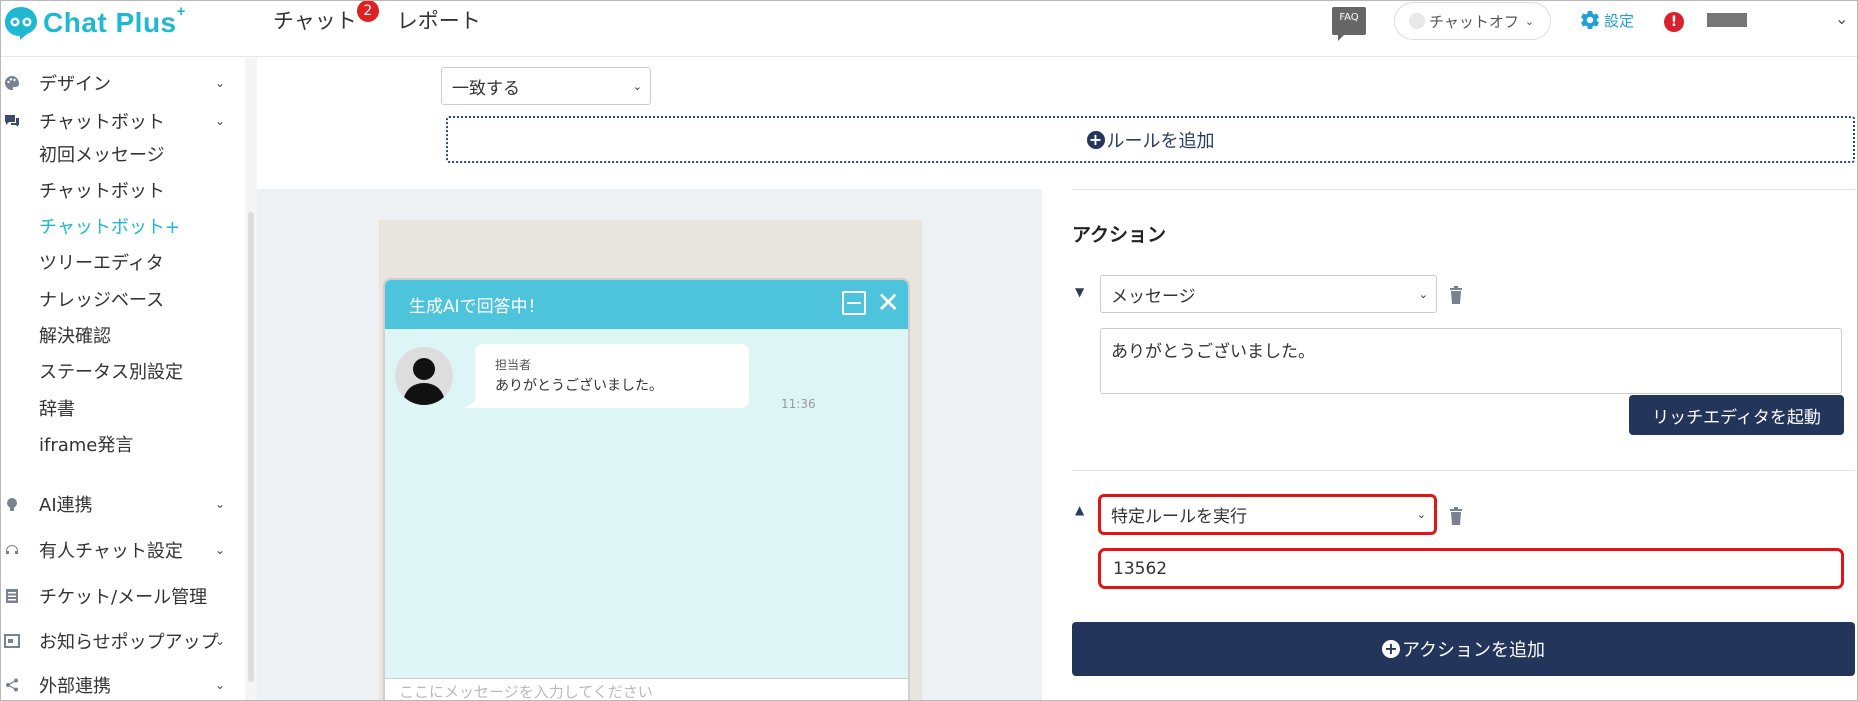 The width and height of the screenshot is (1858, 701). Describe the element at coordinates (1179, 517) in the screenshot. I see `action2-type-value: 特定ルールを実行` at that location.